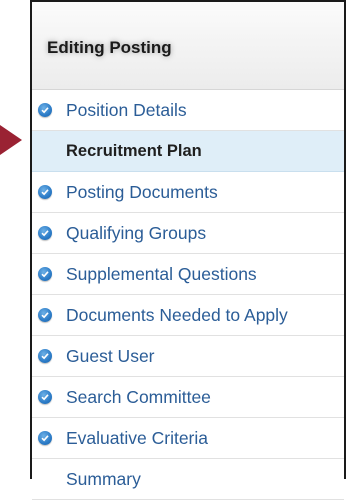 The height and width of the screenshot is (501, 360). Describe the element at coordinates (138, 397) in the screenshot. I see `nav-item-label: Search Committee` at that location.